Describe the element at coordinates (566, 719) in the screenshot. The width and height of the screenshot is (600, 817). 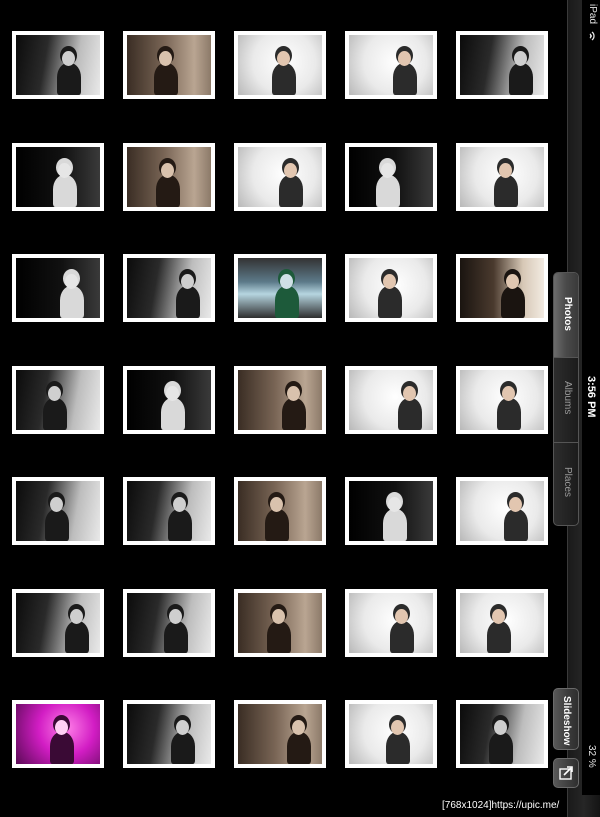
I see `slideshow-button: Slideshow` at that location.